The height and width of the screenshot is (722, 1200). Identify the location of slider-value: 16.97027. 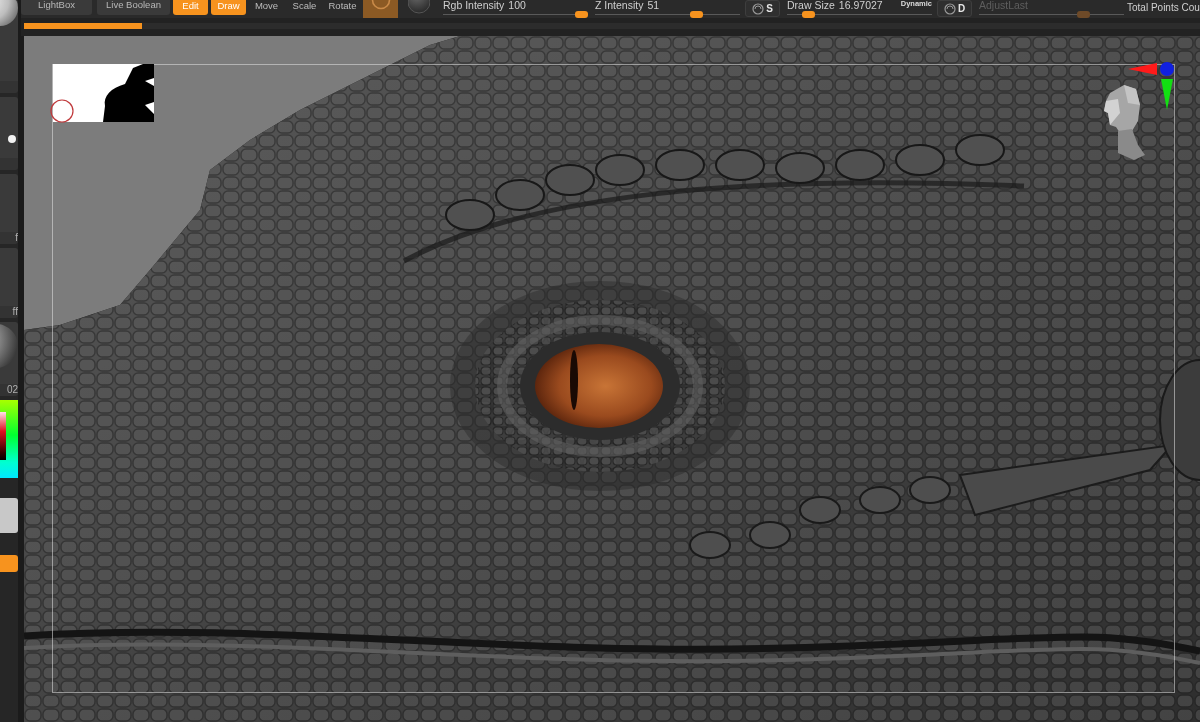
(860, 5).